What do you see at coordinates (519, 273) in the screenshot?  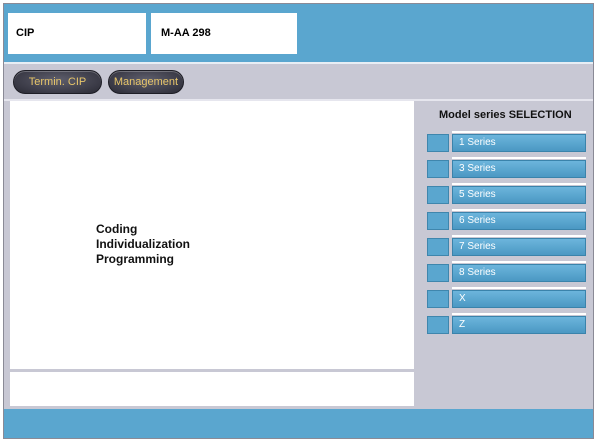 I see `series-8-button: 8 Series` at bounding box center [519, 273].